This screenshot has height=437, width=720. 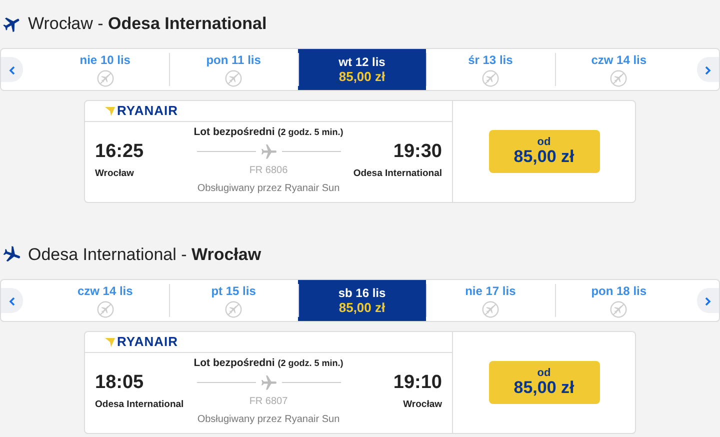 I want to click on arrival-city: Odesa International, so click(x=397, y=173).